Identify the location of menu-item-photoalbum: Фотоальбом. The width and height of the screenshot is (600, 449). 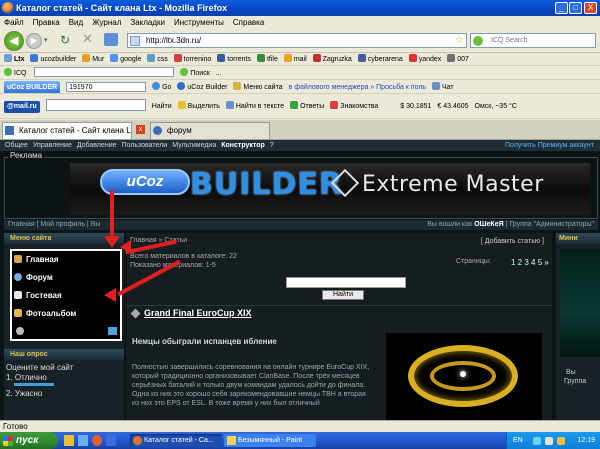
(66, 314).